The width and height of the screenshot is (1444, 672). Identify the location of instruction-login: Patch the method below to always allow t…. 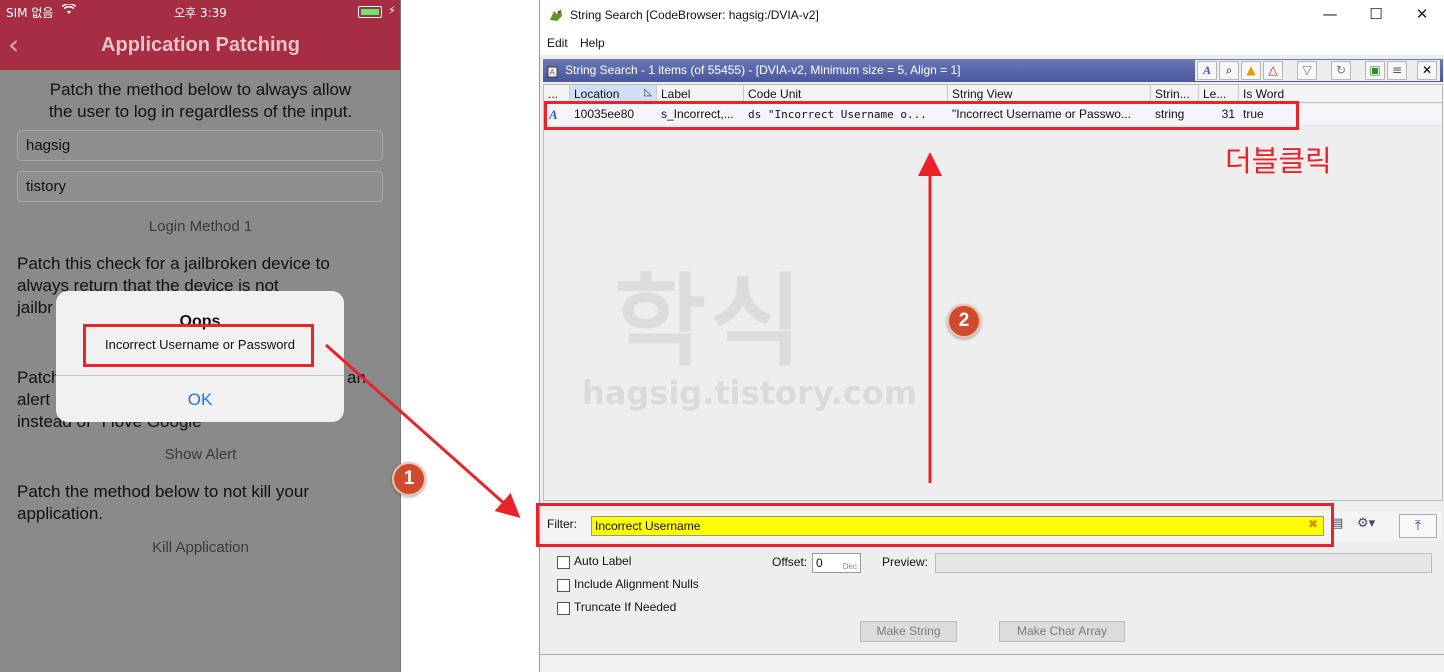
(200, 101).